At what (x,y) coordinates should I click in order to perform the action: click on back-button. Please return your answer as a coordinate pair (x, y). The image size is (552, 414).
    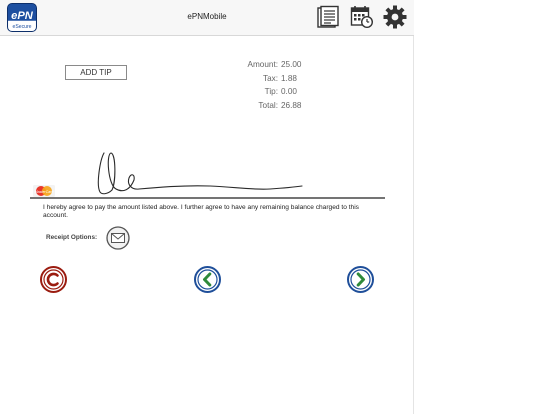
    Looking at the image, I should click on (207, 279).